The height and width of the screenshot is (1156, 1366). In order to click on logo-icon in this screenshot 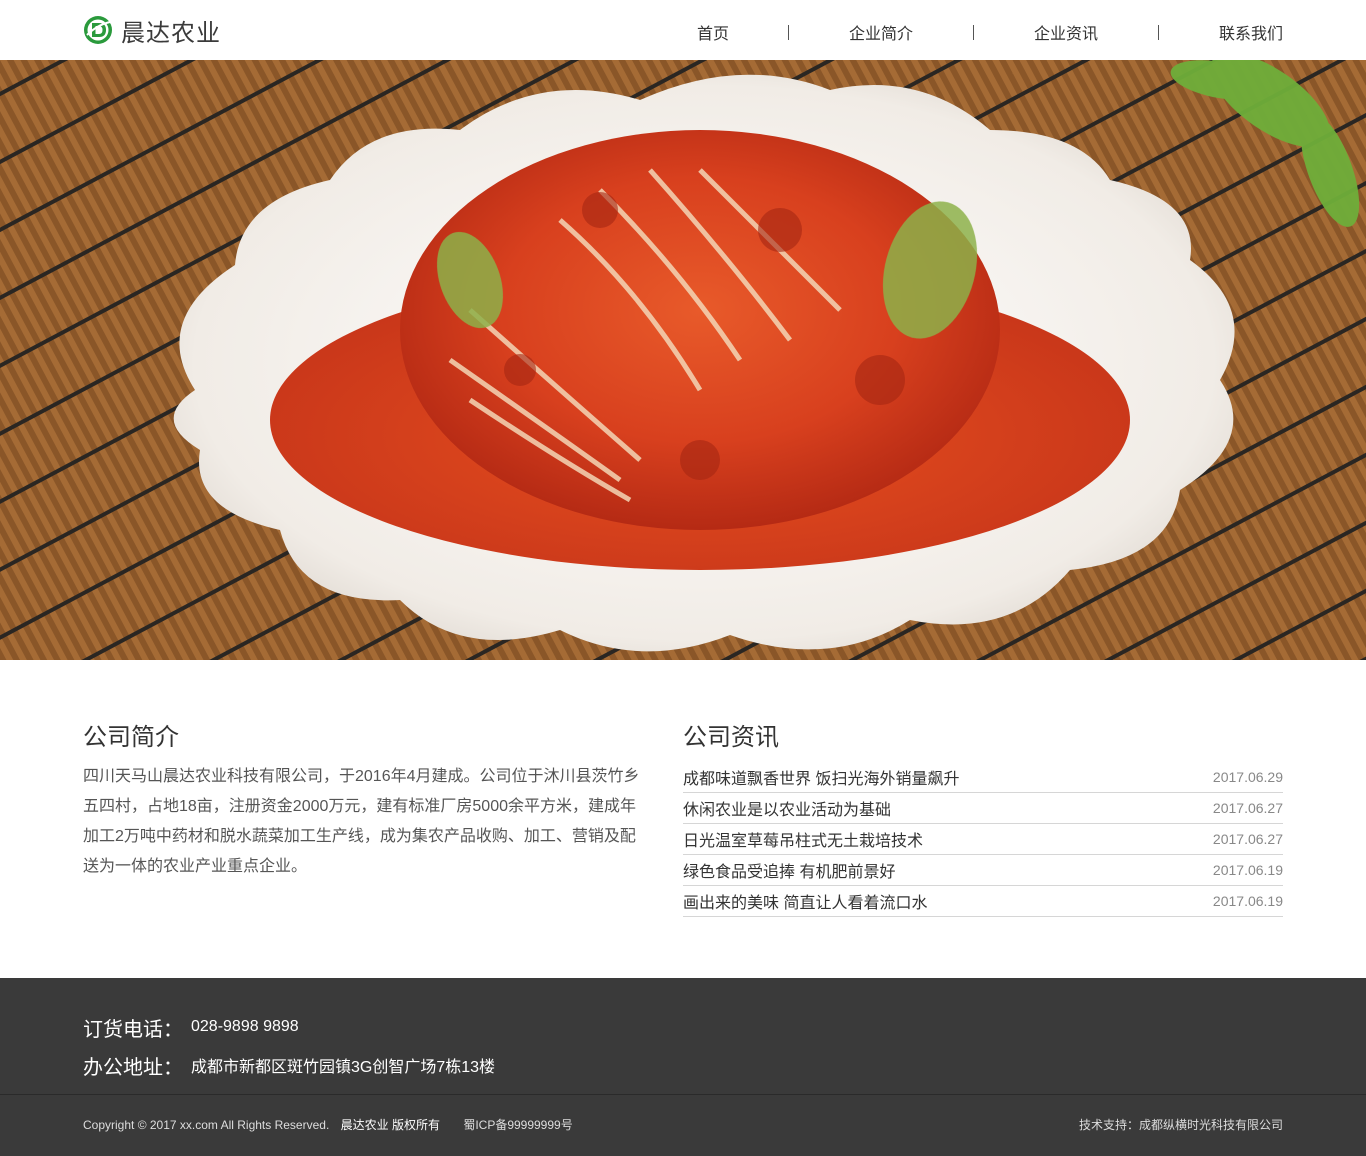, I will do `click(98, 30)`.